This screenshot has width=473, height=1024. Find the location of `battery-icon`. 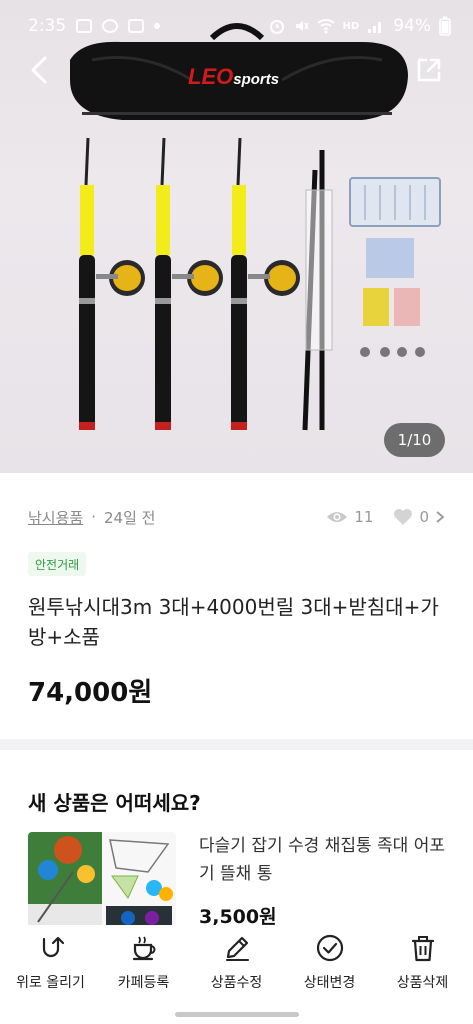

battery-icon is located at coordinates (445, 26).